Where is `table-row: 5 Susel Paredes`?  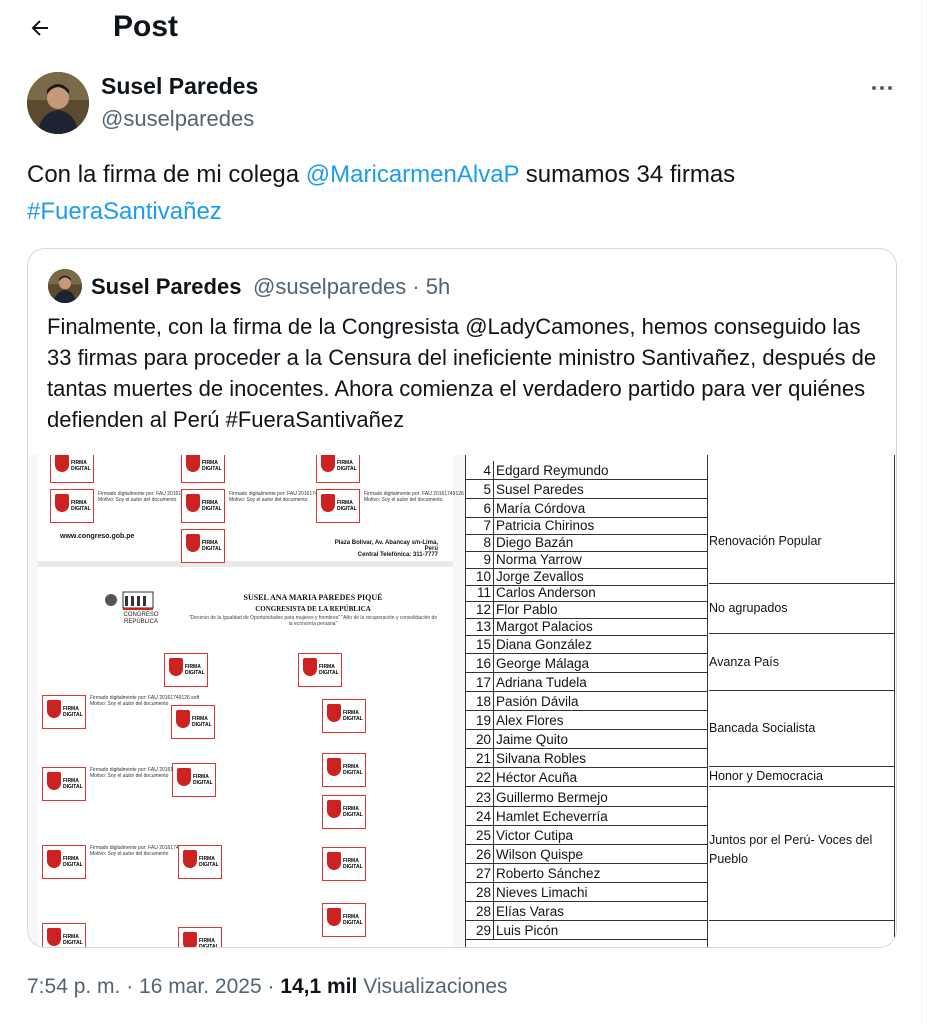 table-row: 5 Susel Paredes is located at coordinates (586, 489).